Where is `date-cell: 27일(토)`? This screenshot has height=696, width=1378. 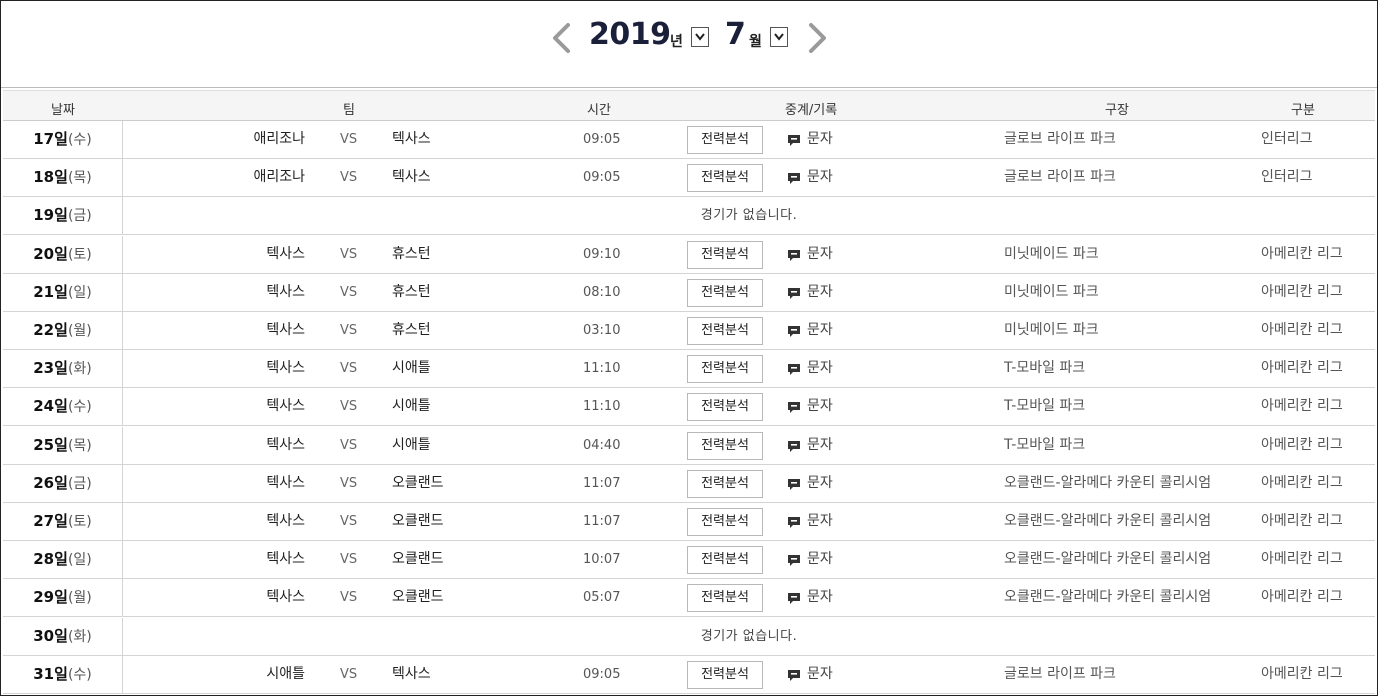 date-cell: 27일(토) is located at coordinates (63, 521).